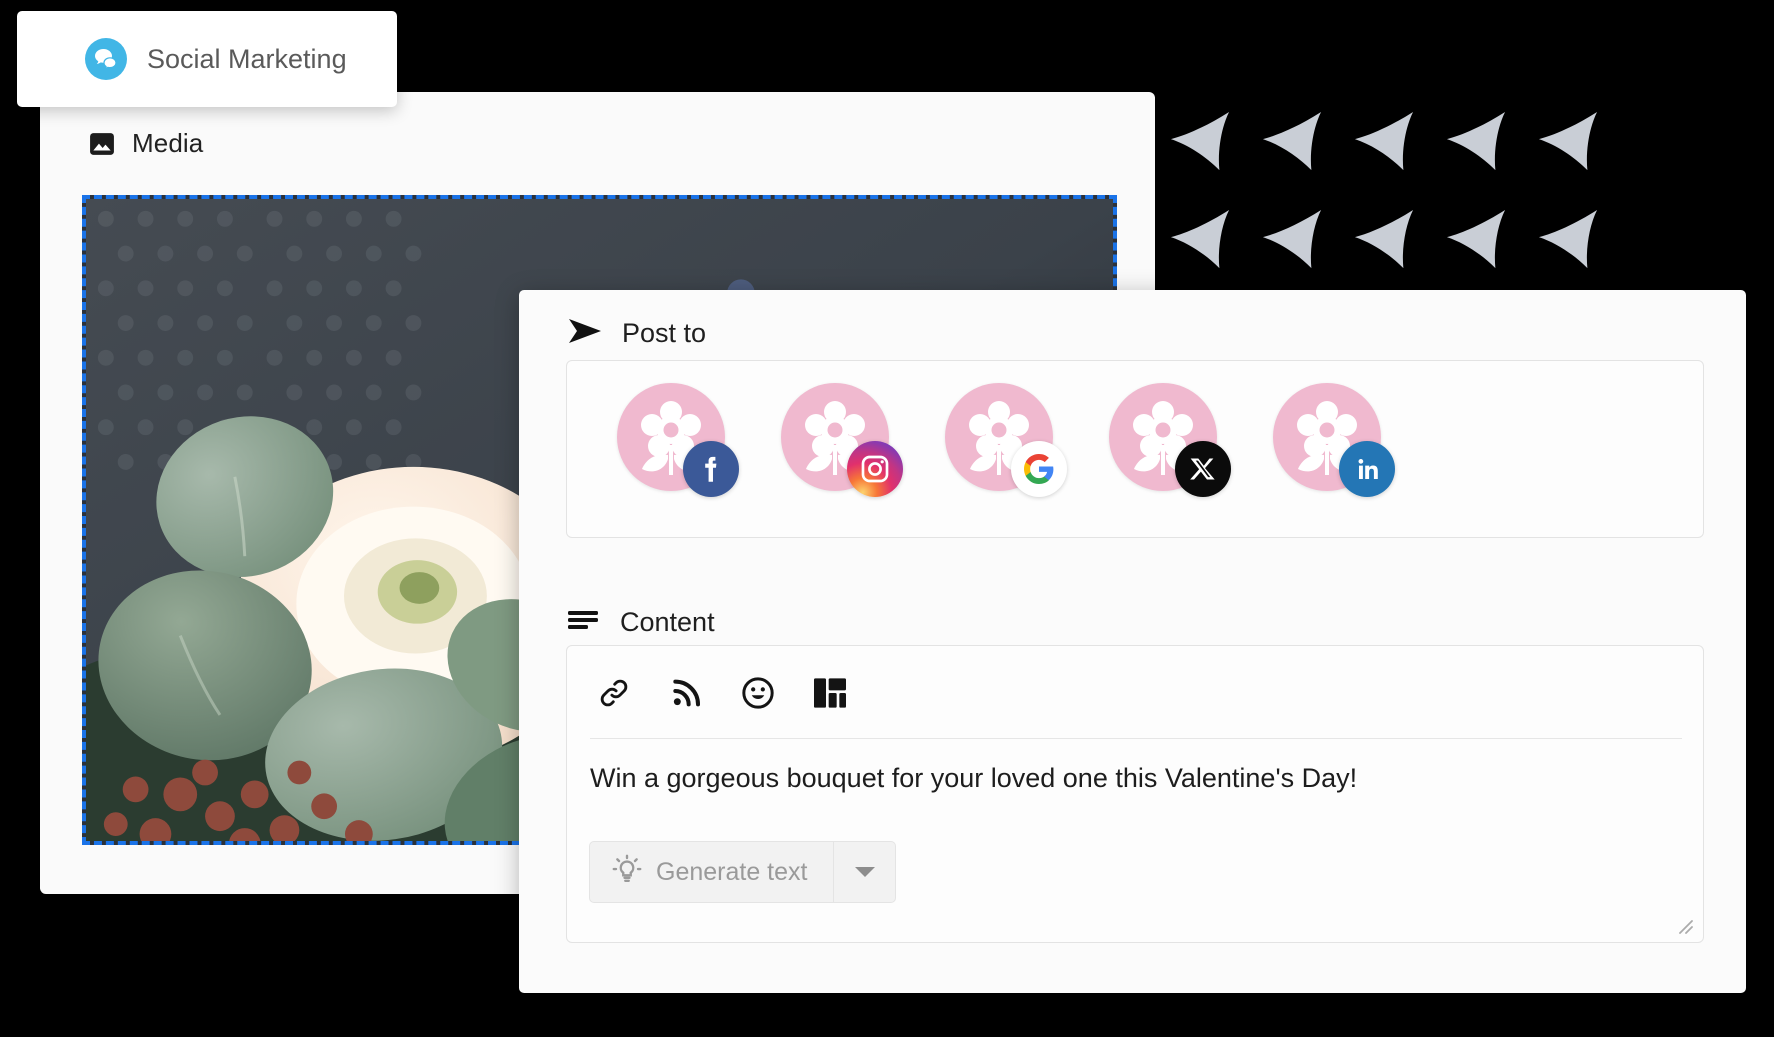 Image resolution: width=1774 pixels, height=1037 pixels. I want to click on social-marketing-chip: Social Marketing, so click(207, 59).